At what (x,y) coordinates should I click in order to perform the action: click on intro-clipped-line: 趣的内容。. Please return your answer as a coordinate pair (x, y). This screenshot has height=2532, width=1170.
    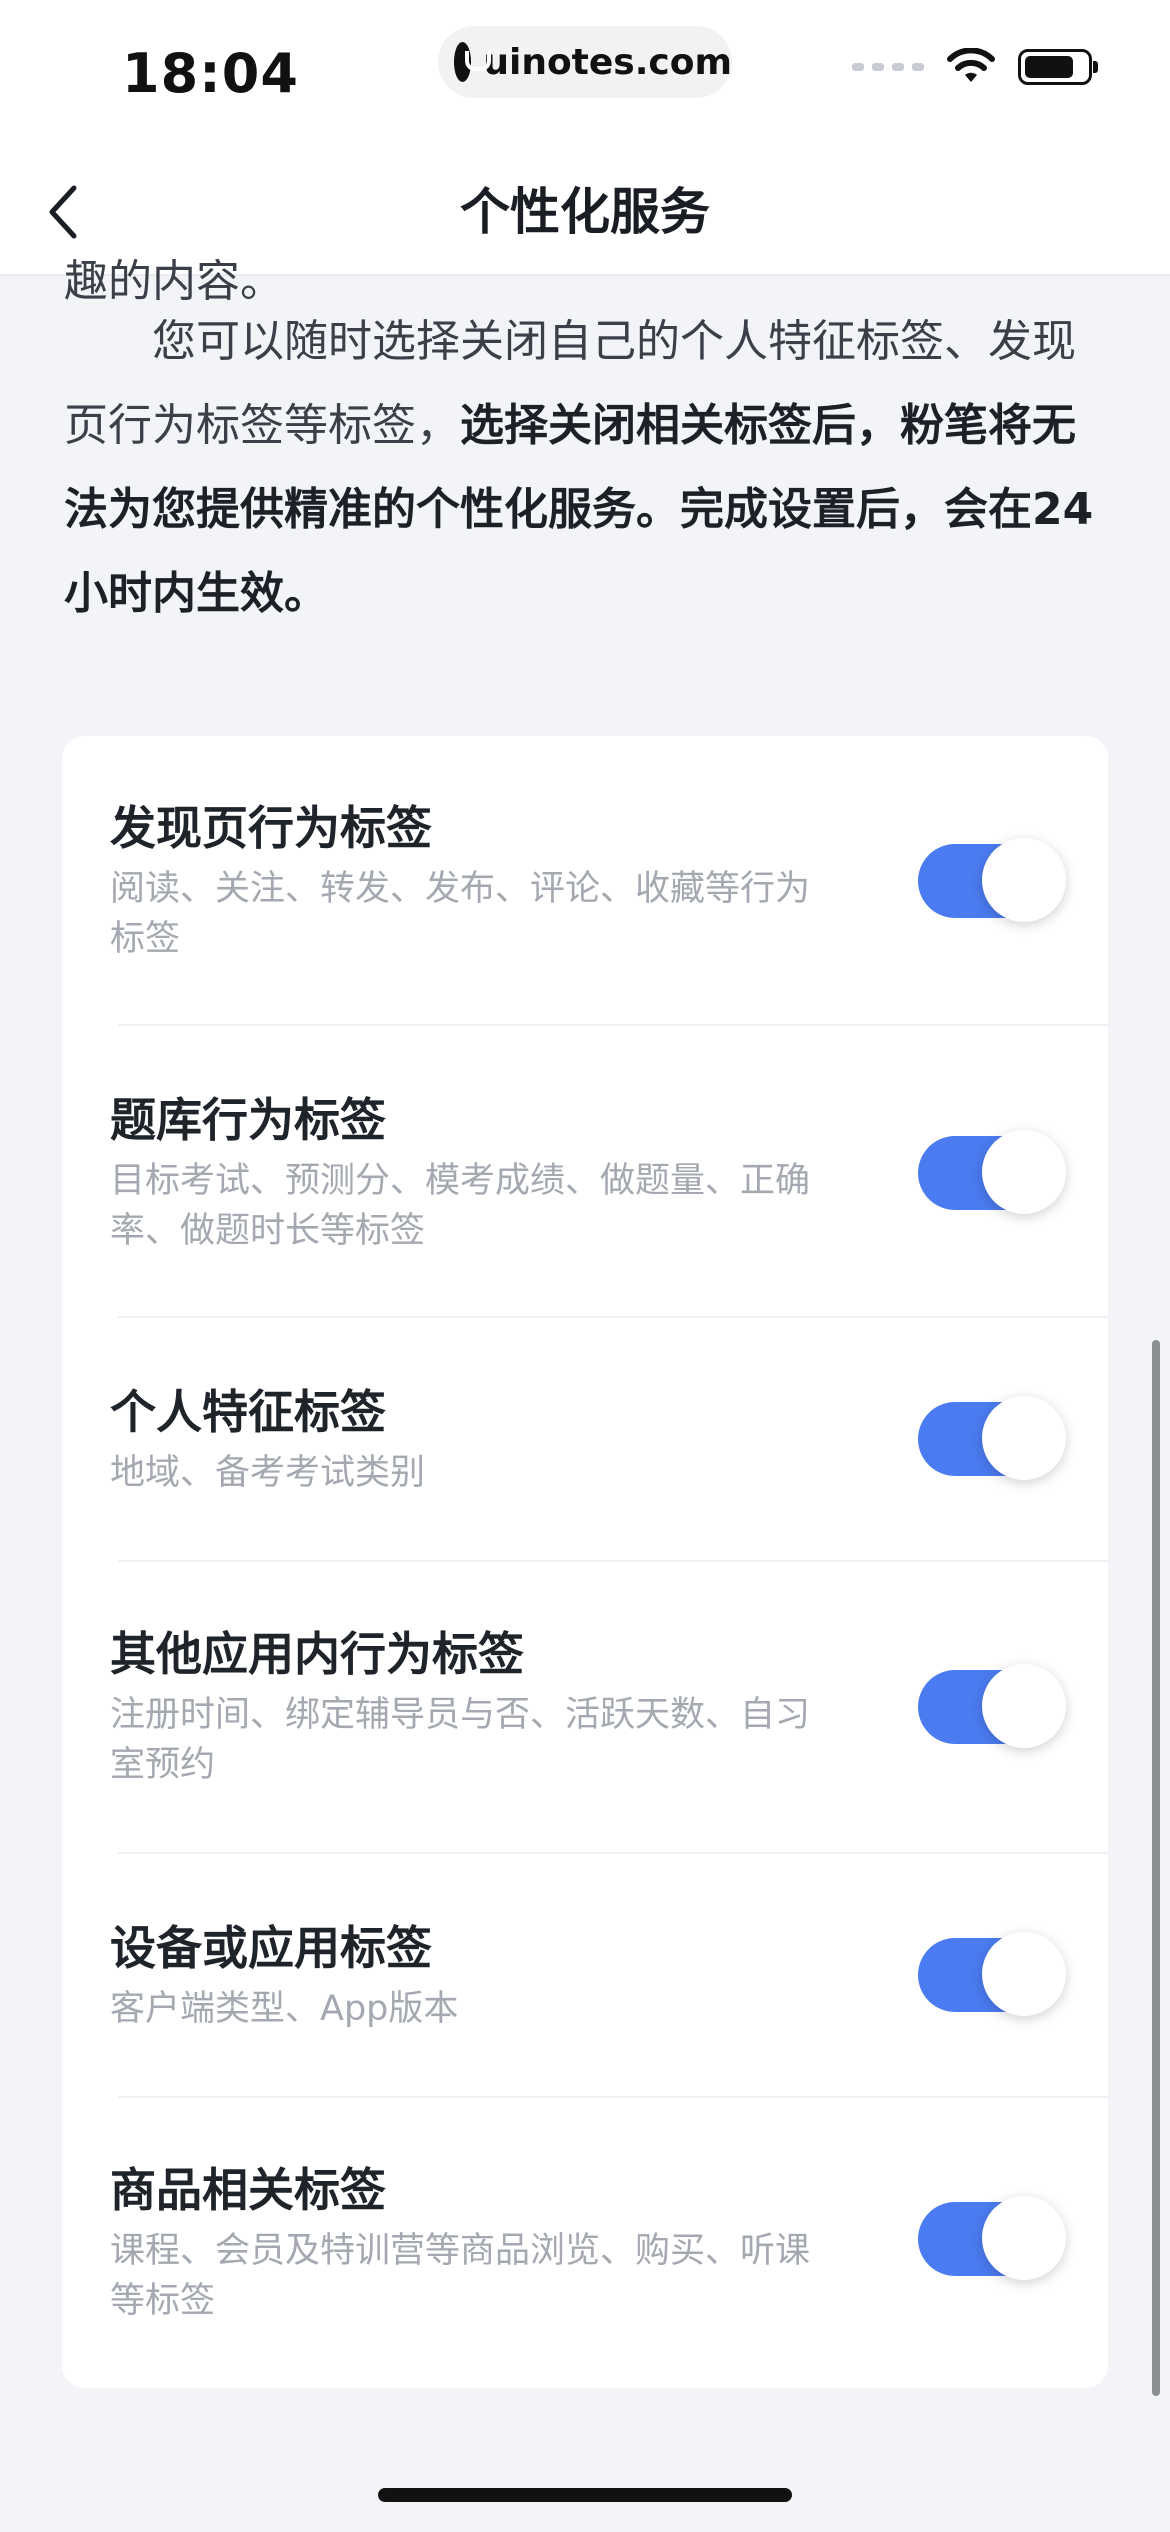
    Looking at the image, I should click on (174, 278).